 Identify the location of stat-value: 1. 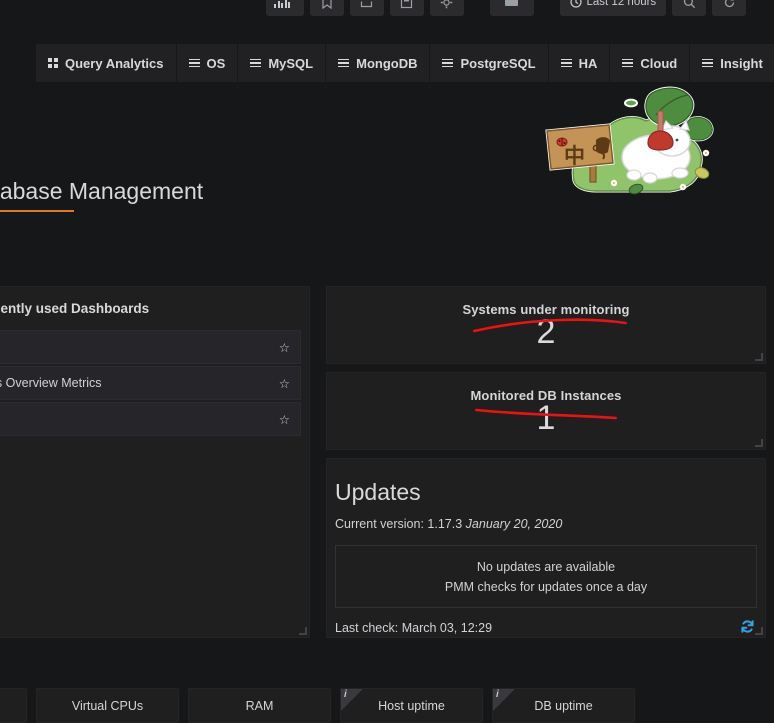
(546, 418).